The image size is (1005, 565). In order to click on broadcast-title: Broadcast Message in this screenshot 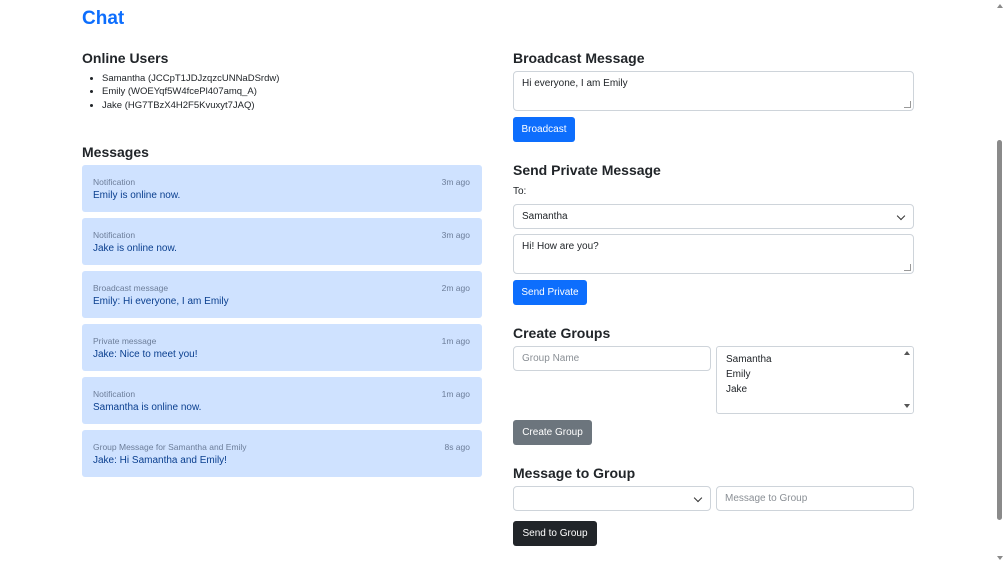, I will do `click(579, 58)`.